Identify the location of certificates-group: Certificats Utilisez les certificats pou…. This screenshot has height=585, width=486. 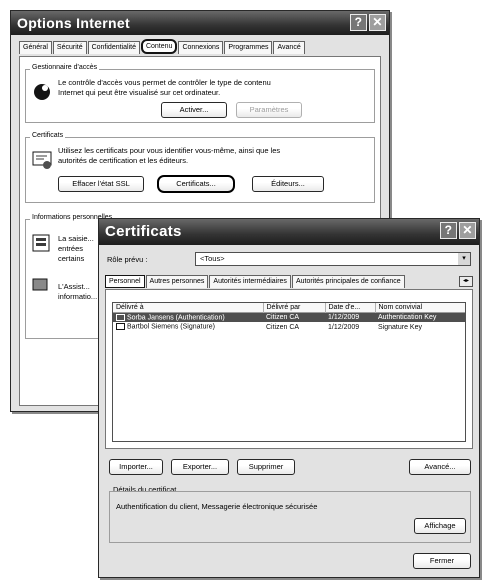
(200, 167).